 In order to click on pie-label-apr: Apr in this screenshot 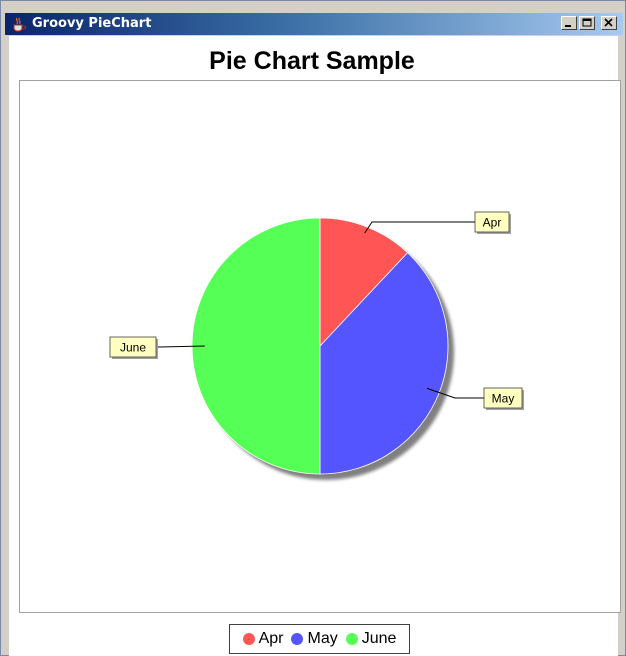, I will do `click(492, 223)`.